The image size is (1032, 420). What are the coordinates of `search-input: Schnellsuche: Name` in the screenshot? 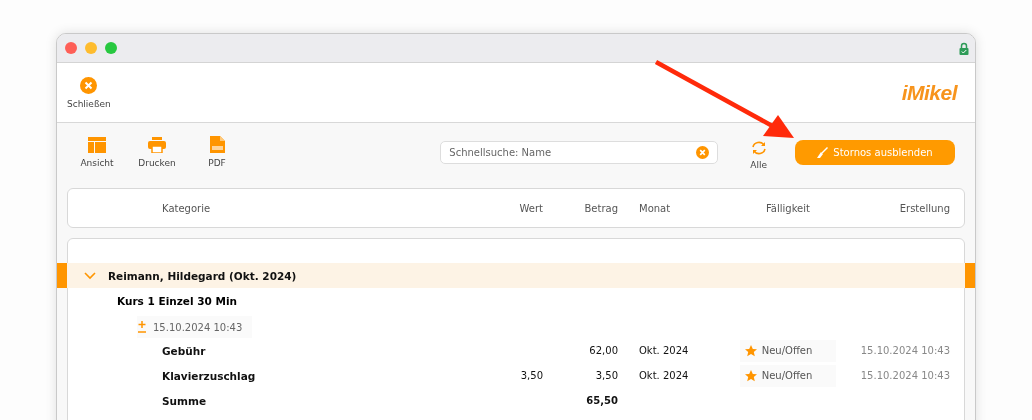 It's located at (572, 152).